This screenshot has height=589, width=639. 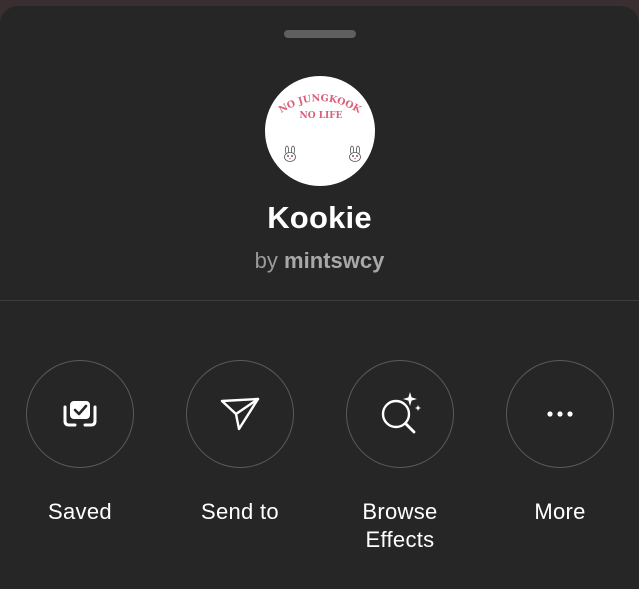 I want to click on avatar-text-line2: NO LIFE, so click(x=321, y=116).